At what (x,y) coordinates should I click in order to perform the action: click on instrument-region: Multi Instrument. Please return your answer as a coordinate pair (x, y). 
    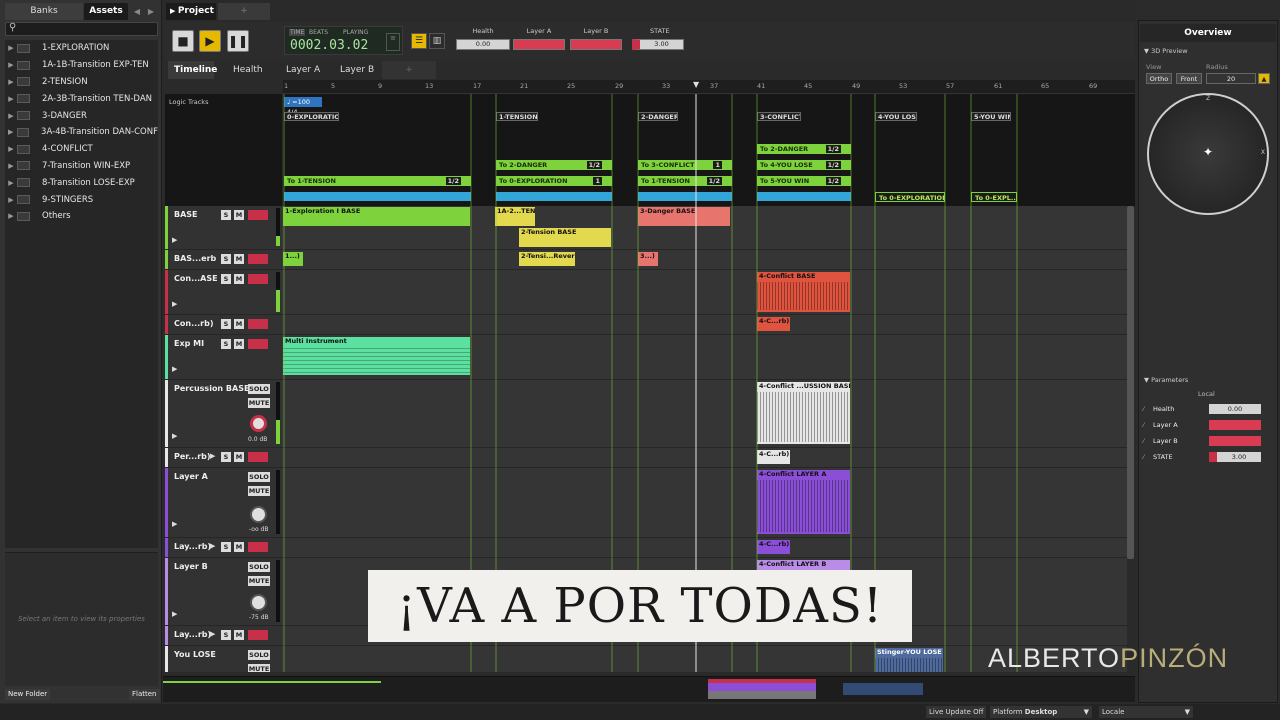
    Looking at the image, I should click on (376, 356).